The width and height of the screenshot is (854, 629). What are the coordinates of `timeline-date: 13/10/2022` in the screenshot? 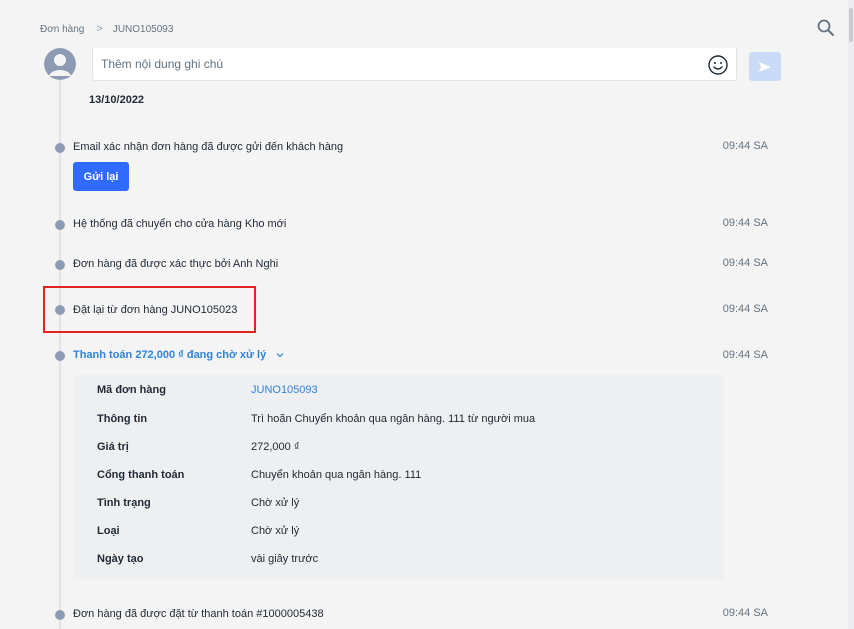 It's located at (117, 100).